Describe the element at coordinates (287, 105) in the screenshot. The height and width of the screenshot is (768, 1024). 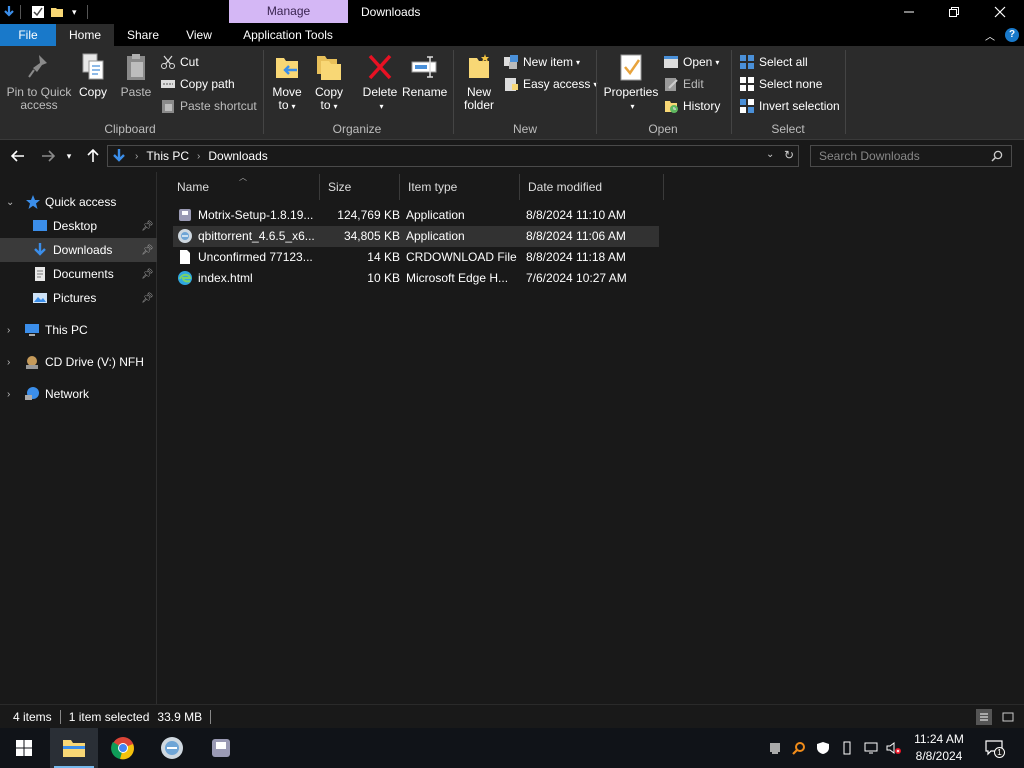
I see `move-to-label-2: to ▾` at that location.